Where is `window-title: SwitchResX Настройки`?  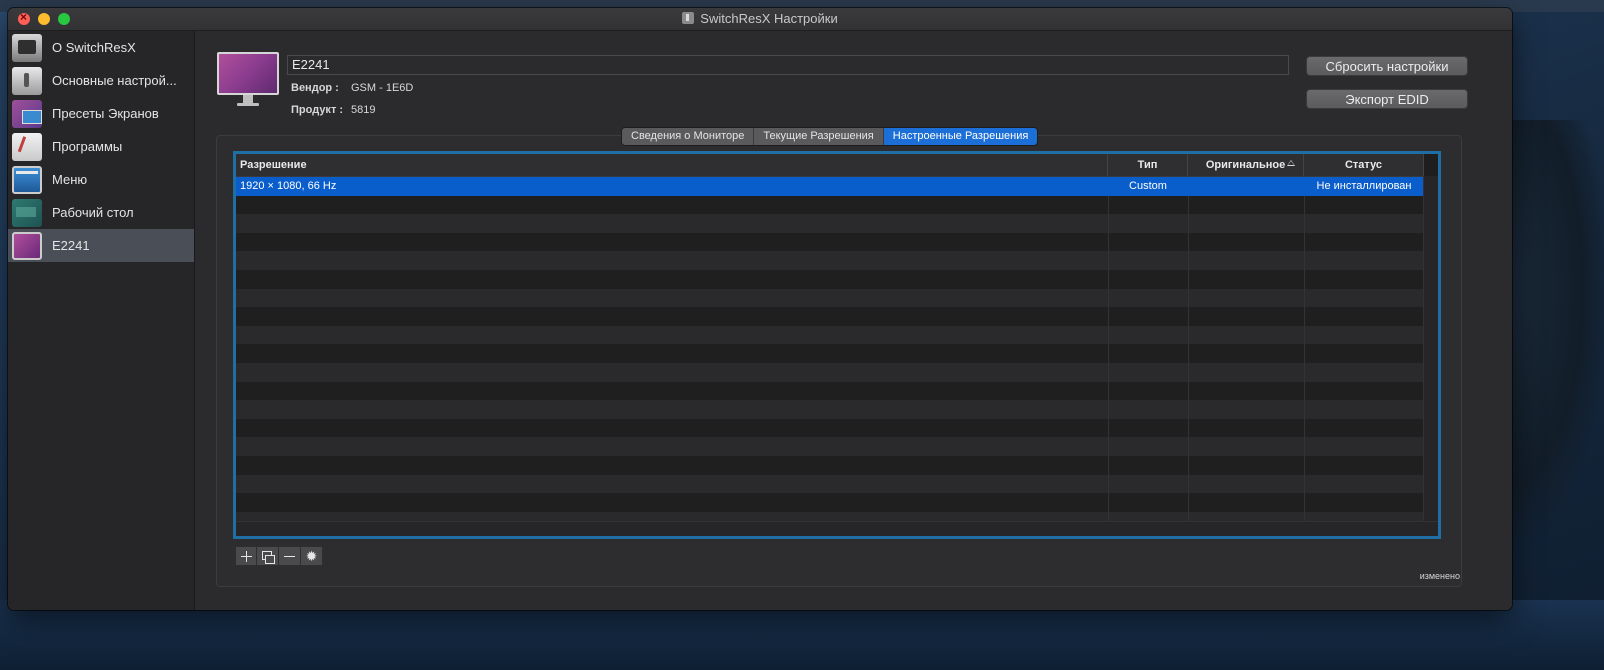 window-title: SwitchResX Настройки is located at coordinates (769, 18).